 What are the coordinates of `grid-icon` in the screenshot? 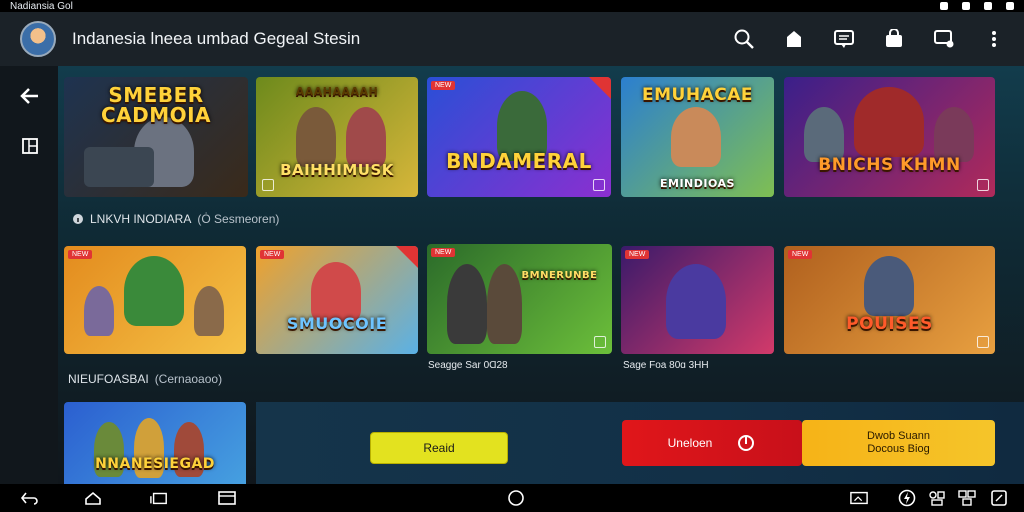 It's located at (967, 498).